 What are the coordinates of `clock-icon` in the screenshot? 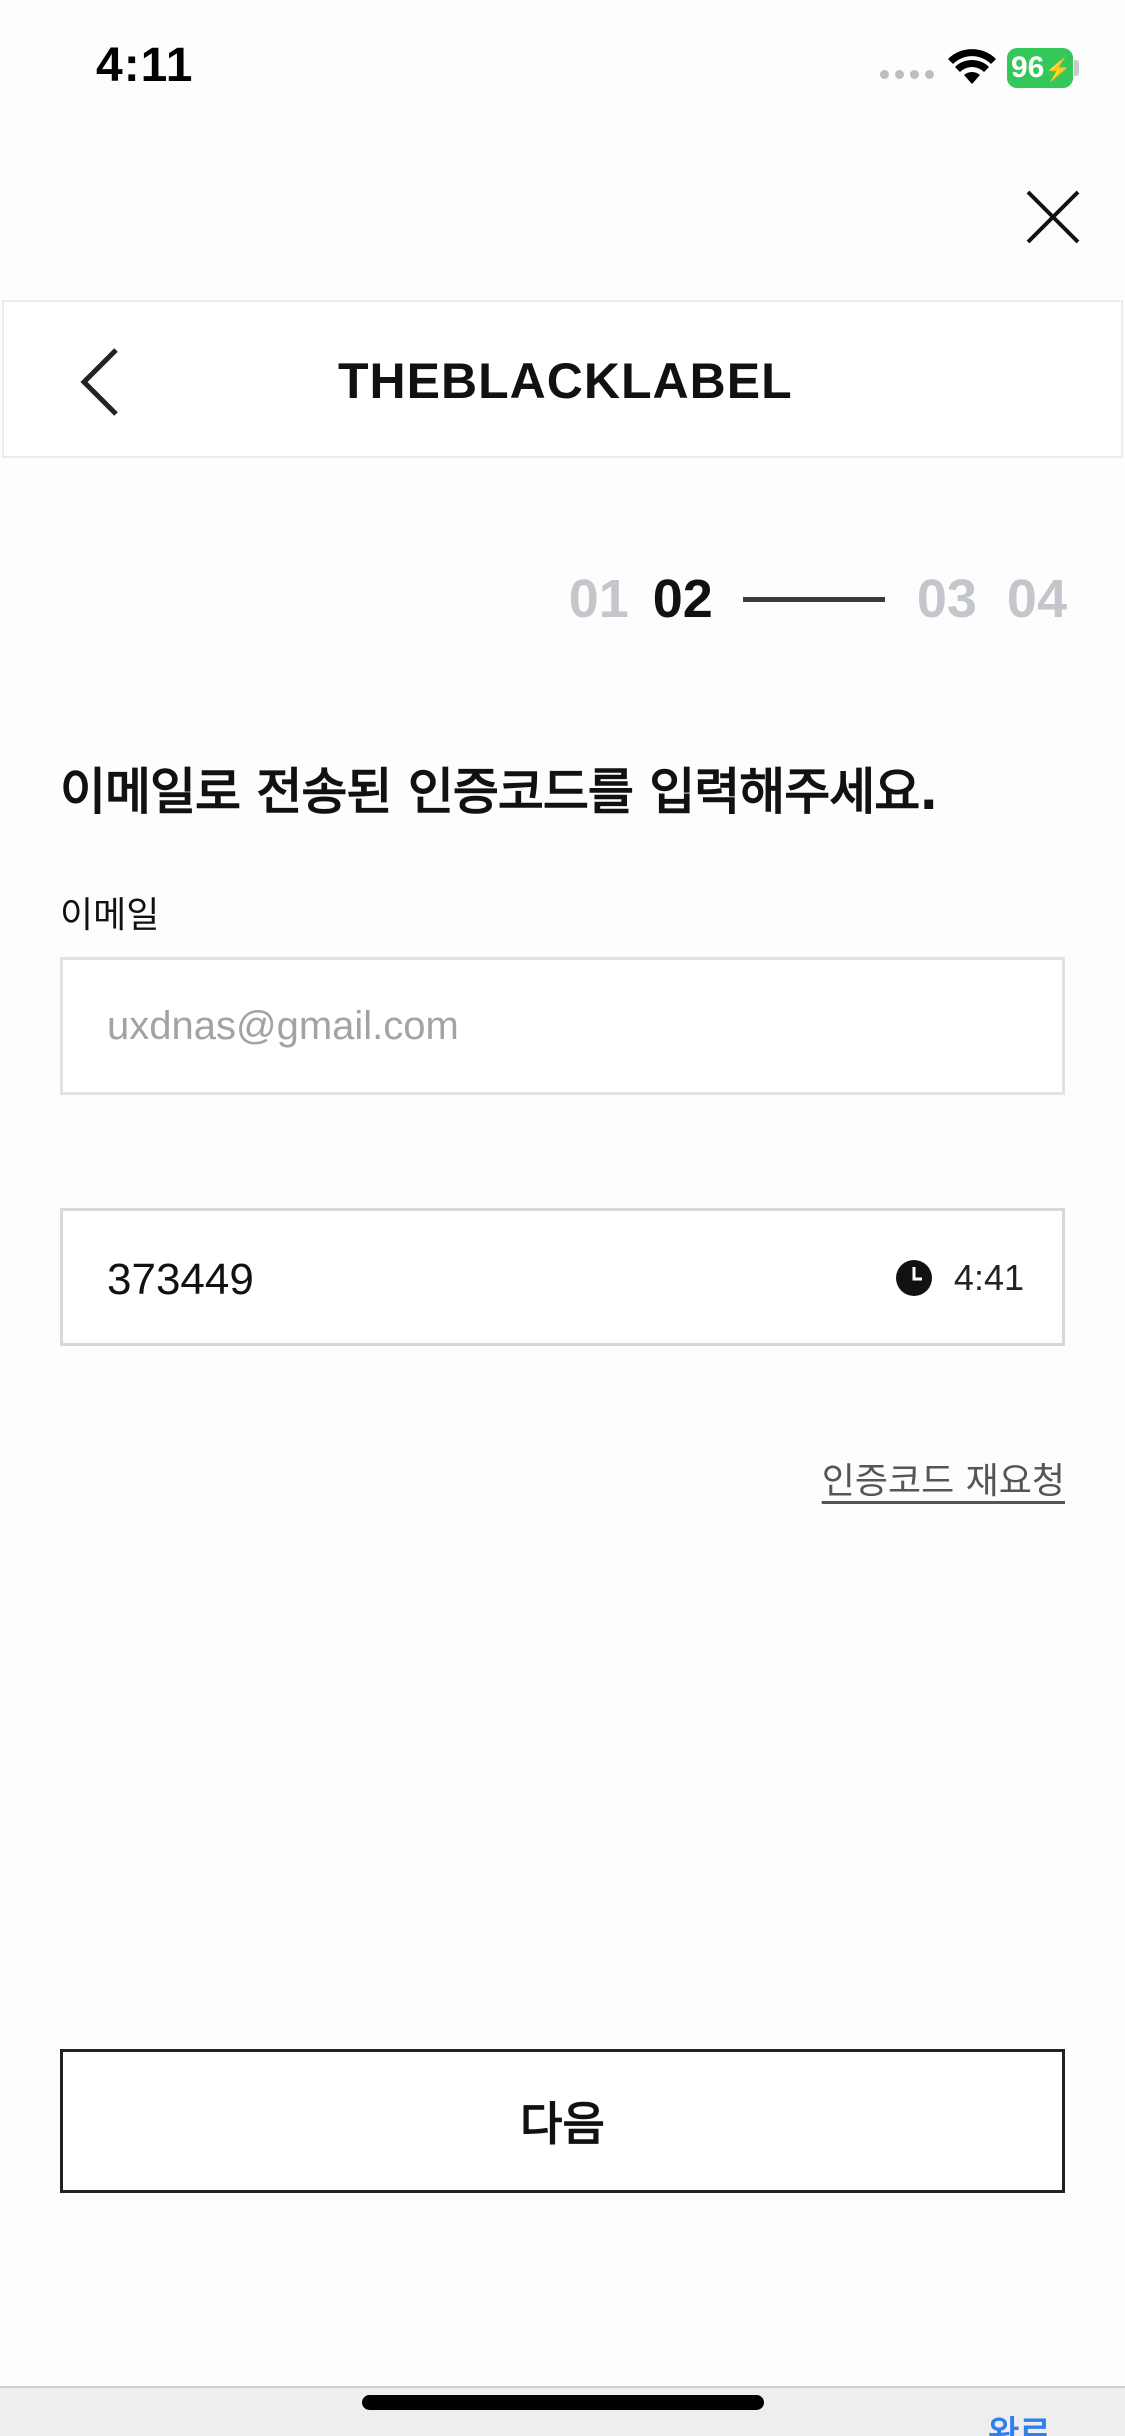 It's located at (913, 1278).